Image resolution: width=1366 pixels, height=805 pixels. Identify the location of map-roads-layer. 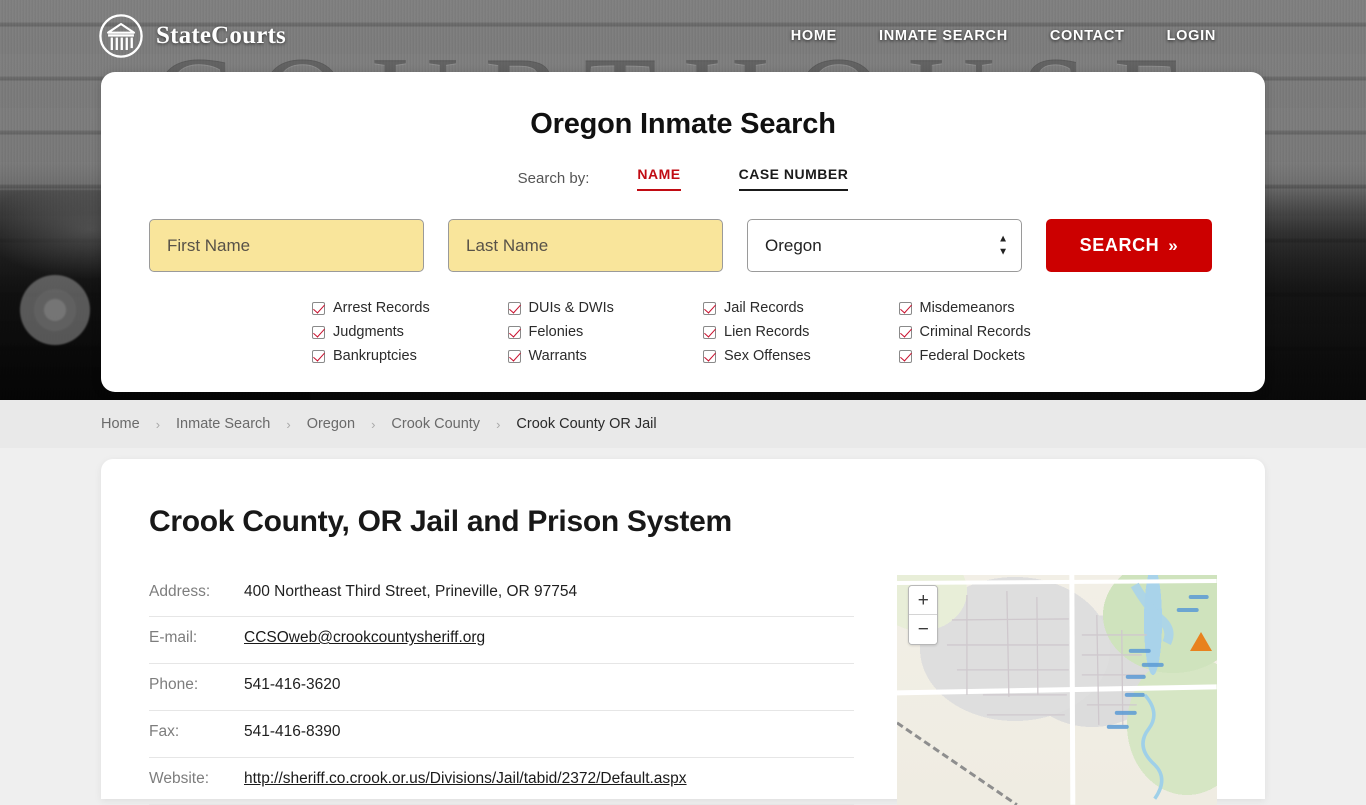
(1057, 690).